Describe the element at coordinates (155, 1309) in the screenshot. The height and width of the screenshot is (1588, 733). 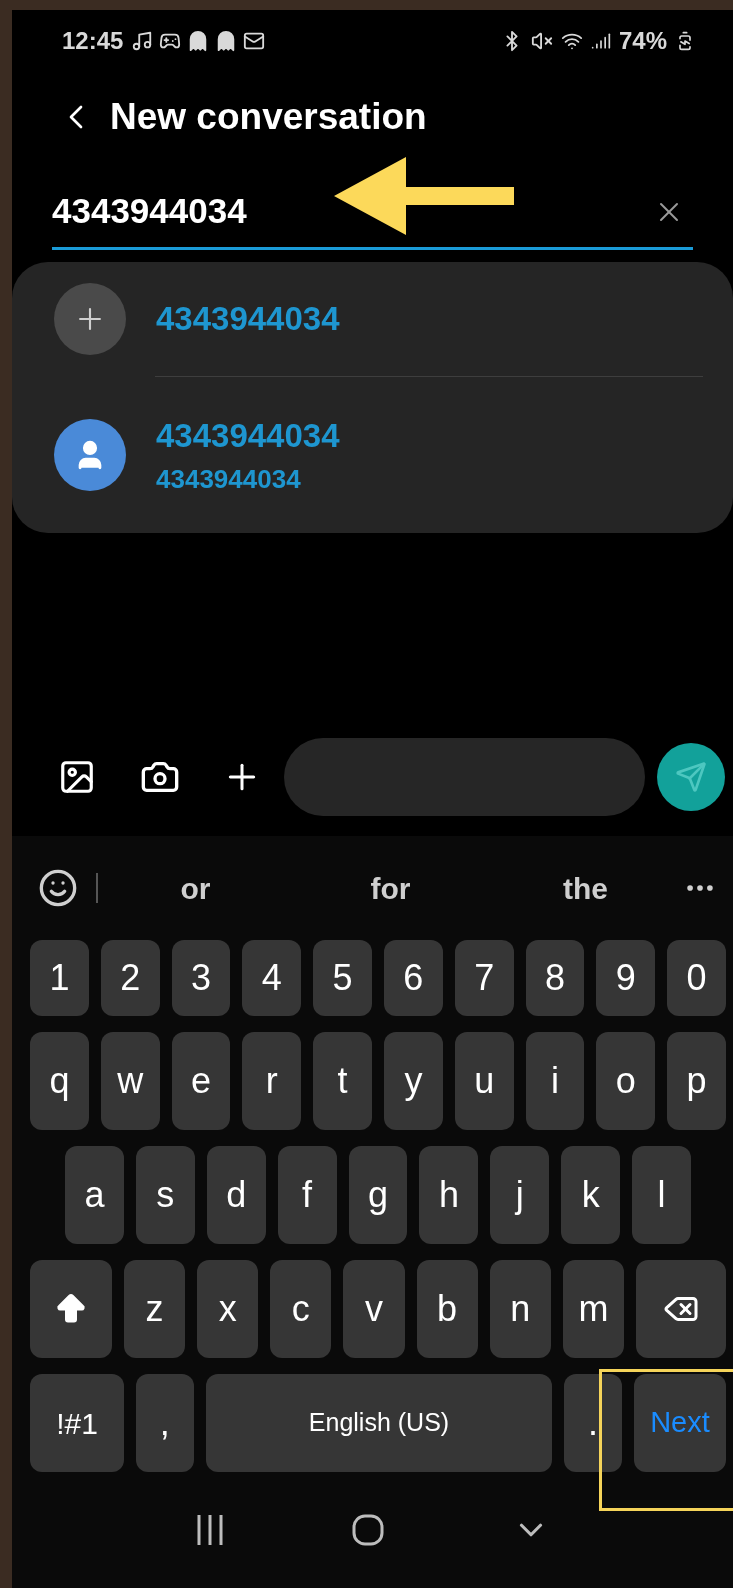
I see `key: z` at that location.